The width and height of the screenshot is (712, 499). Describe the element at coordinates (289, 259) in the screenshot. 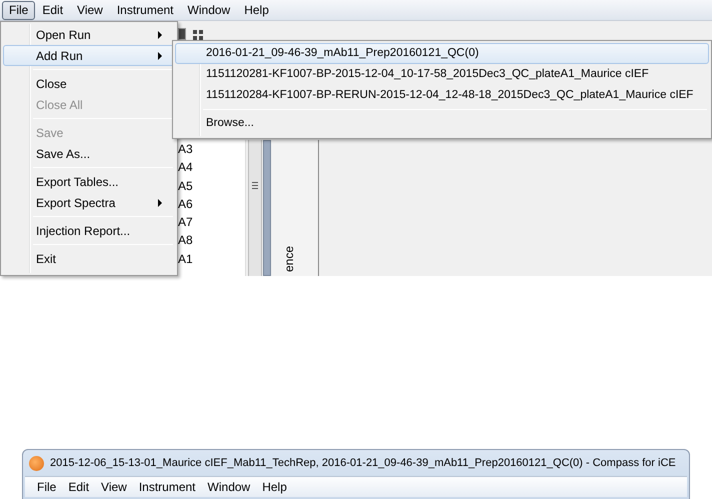

I see `tab-label: ence` at that location.